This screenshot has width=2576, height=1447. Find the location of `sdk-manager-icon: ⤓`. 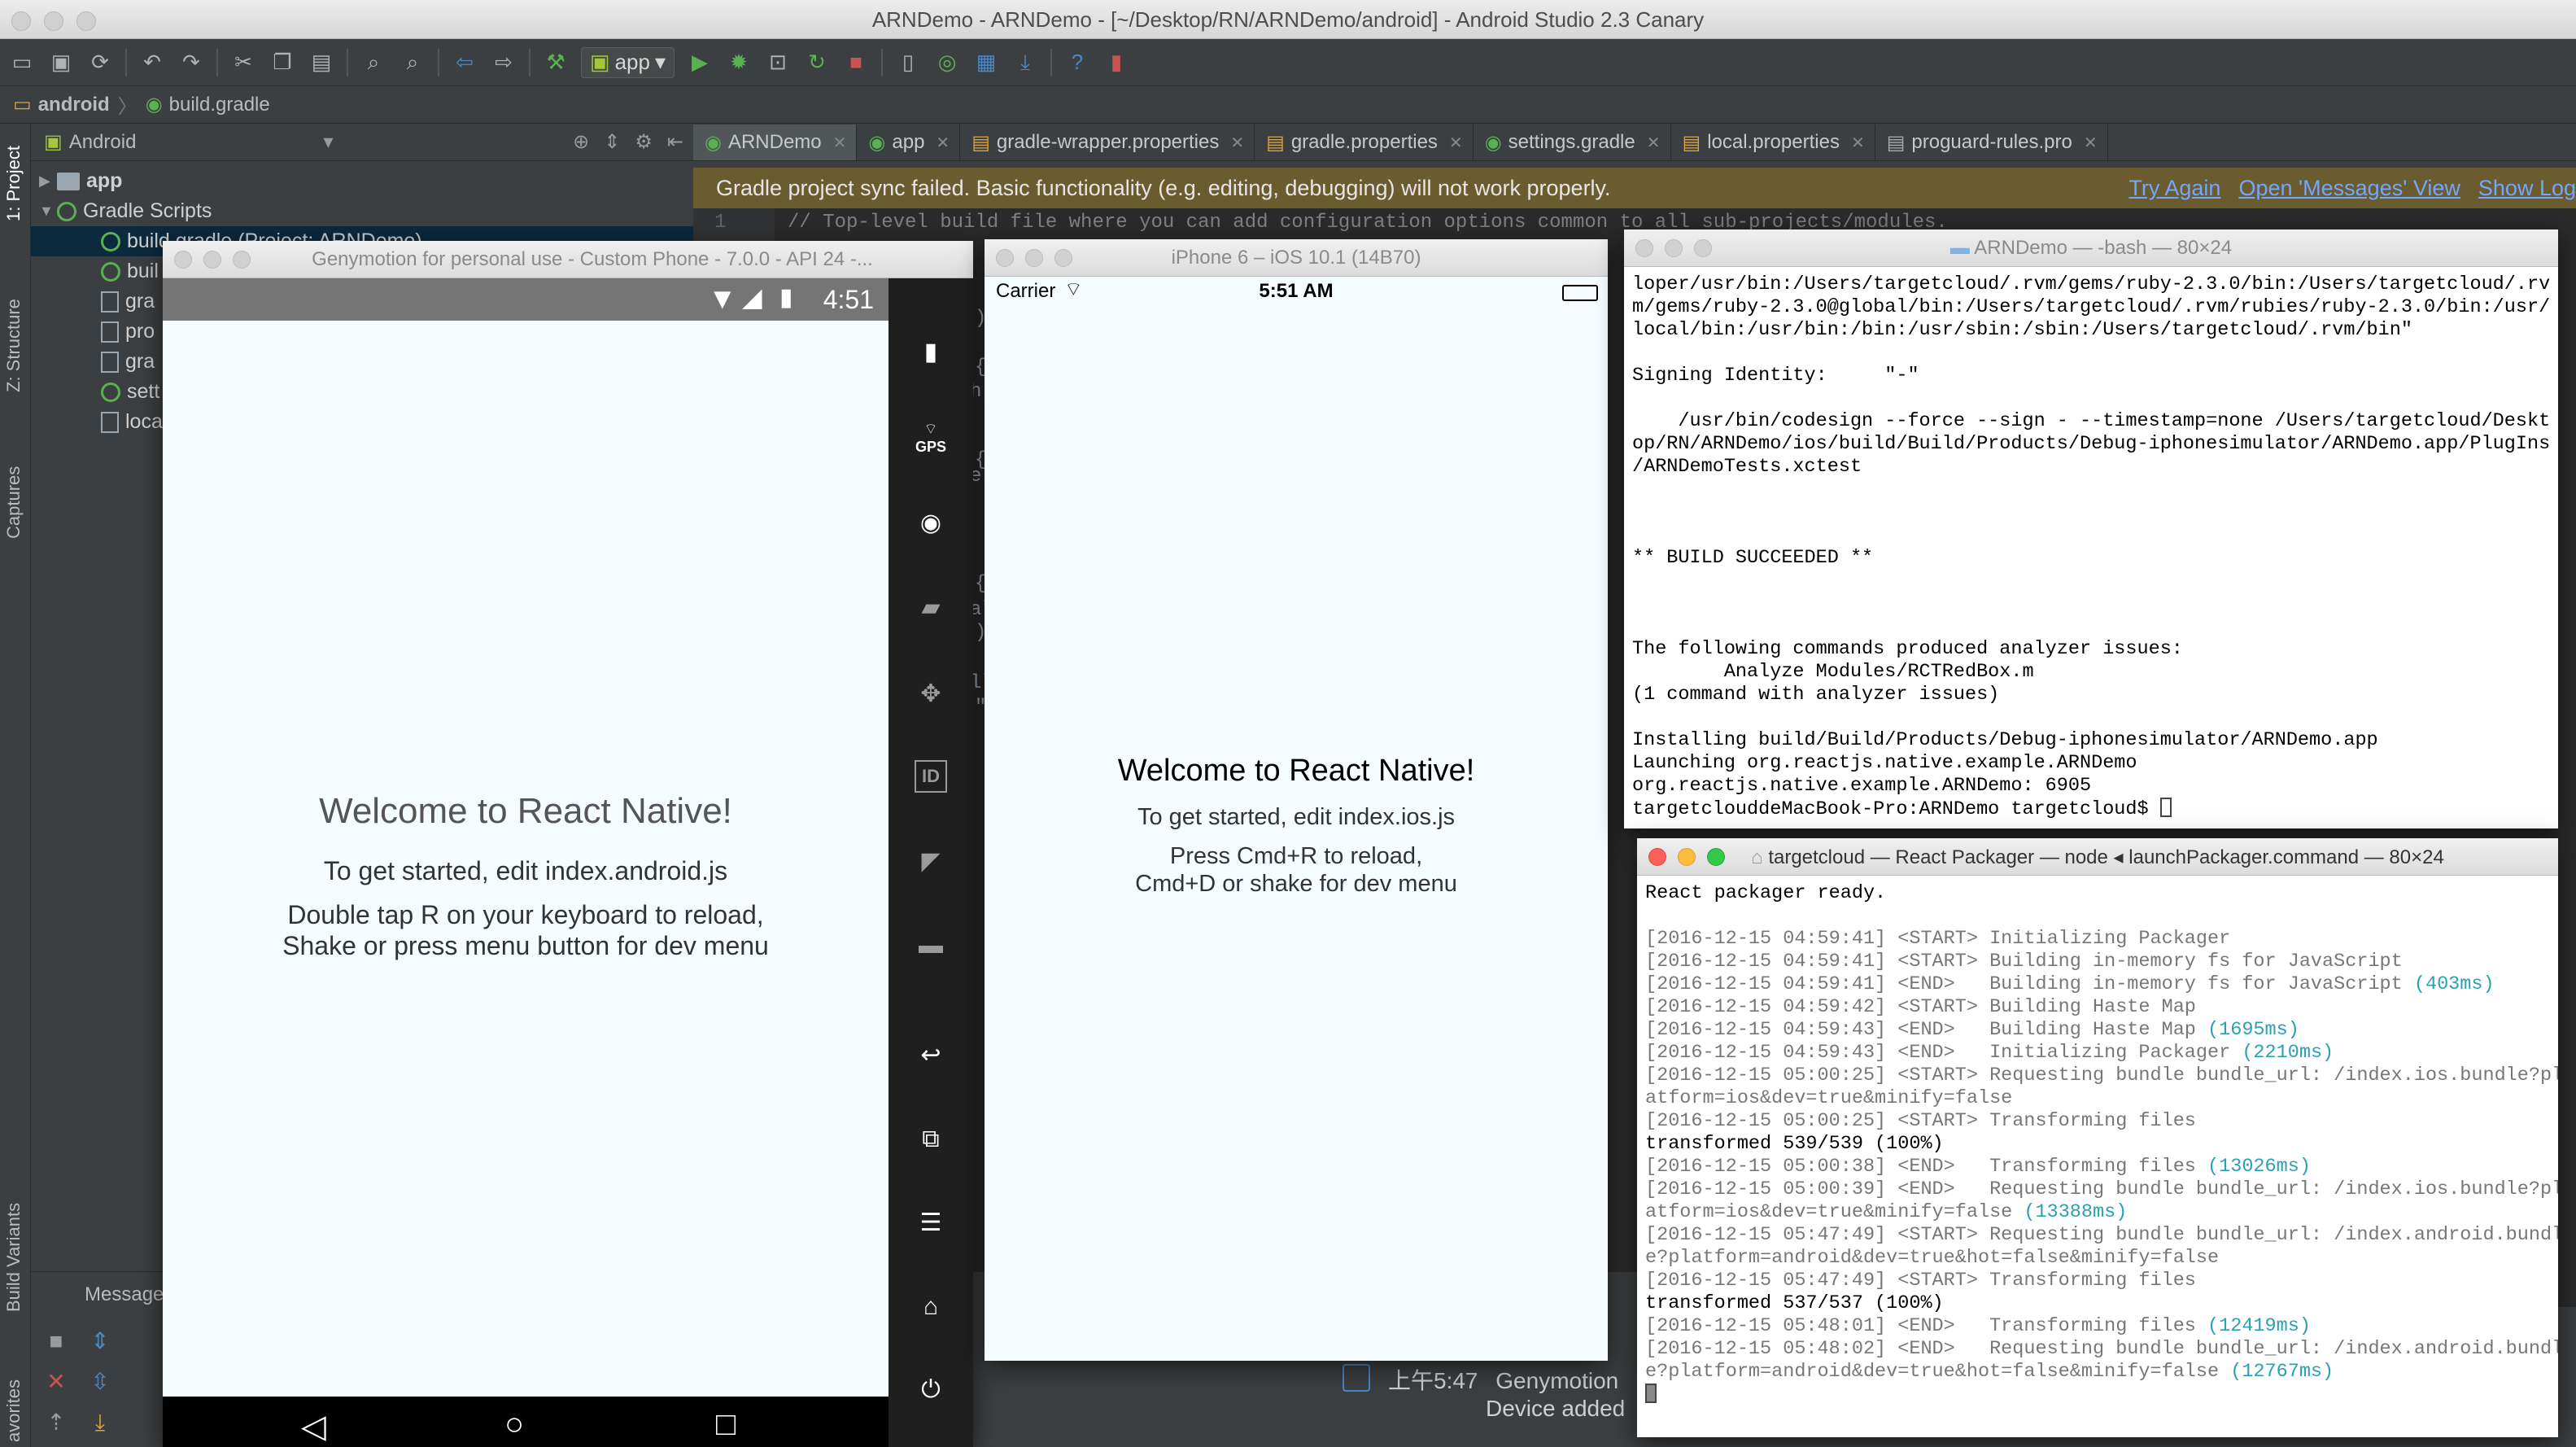

sdk-manager-icon: ⤓ is located at coordinates (1025, 63).